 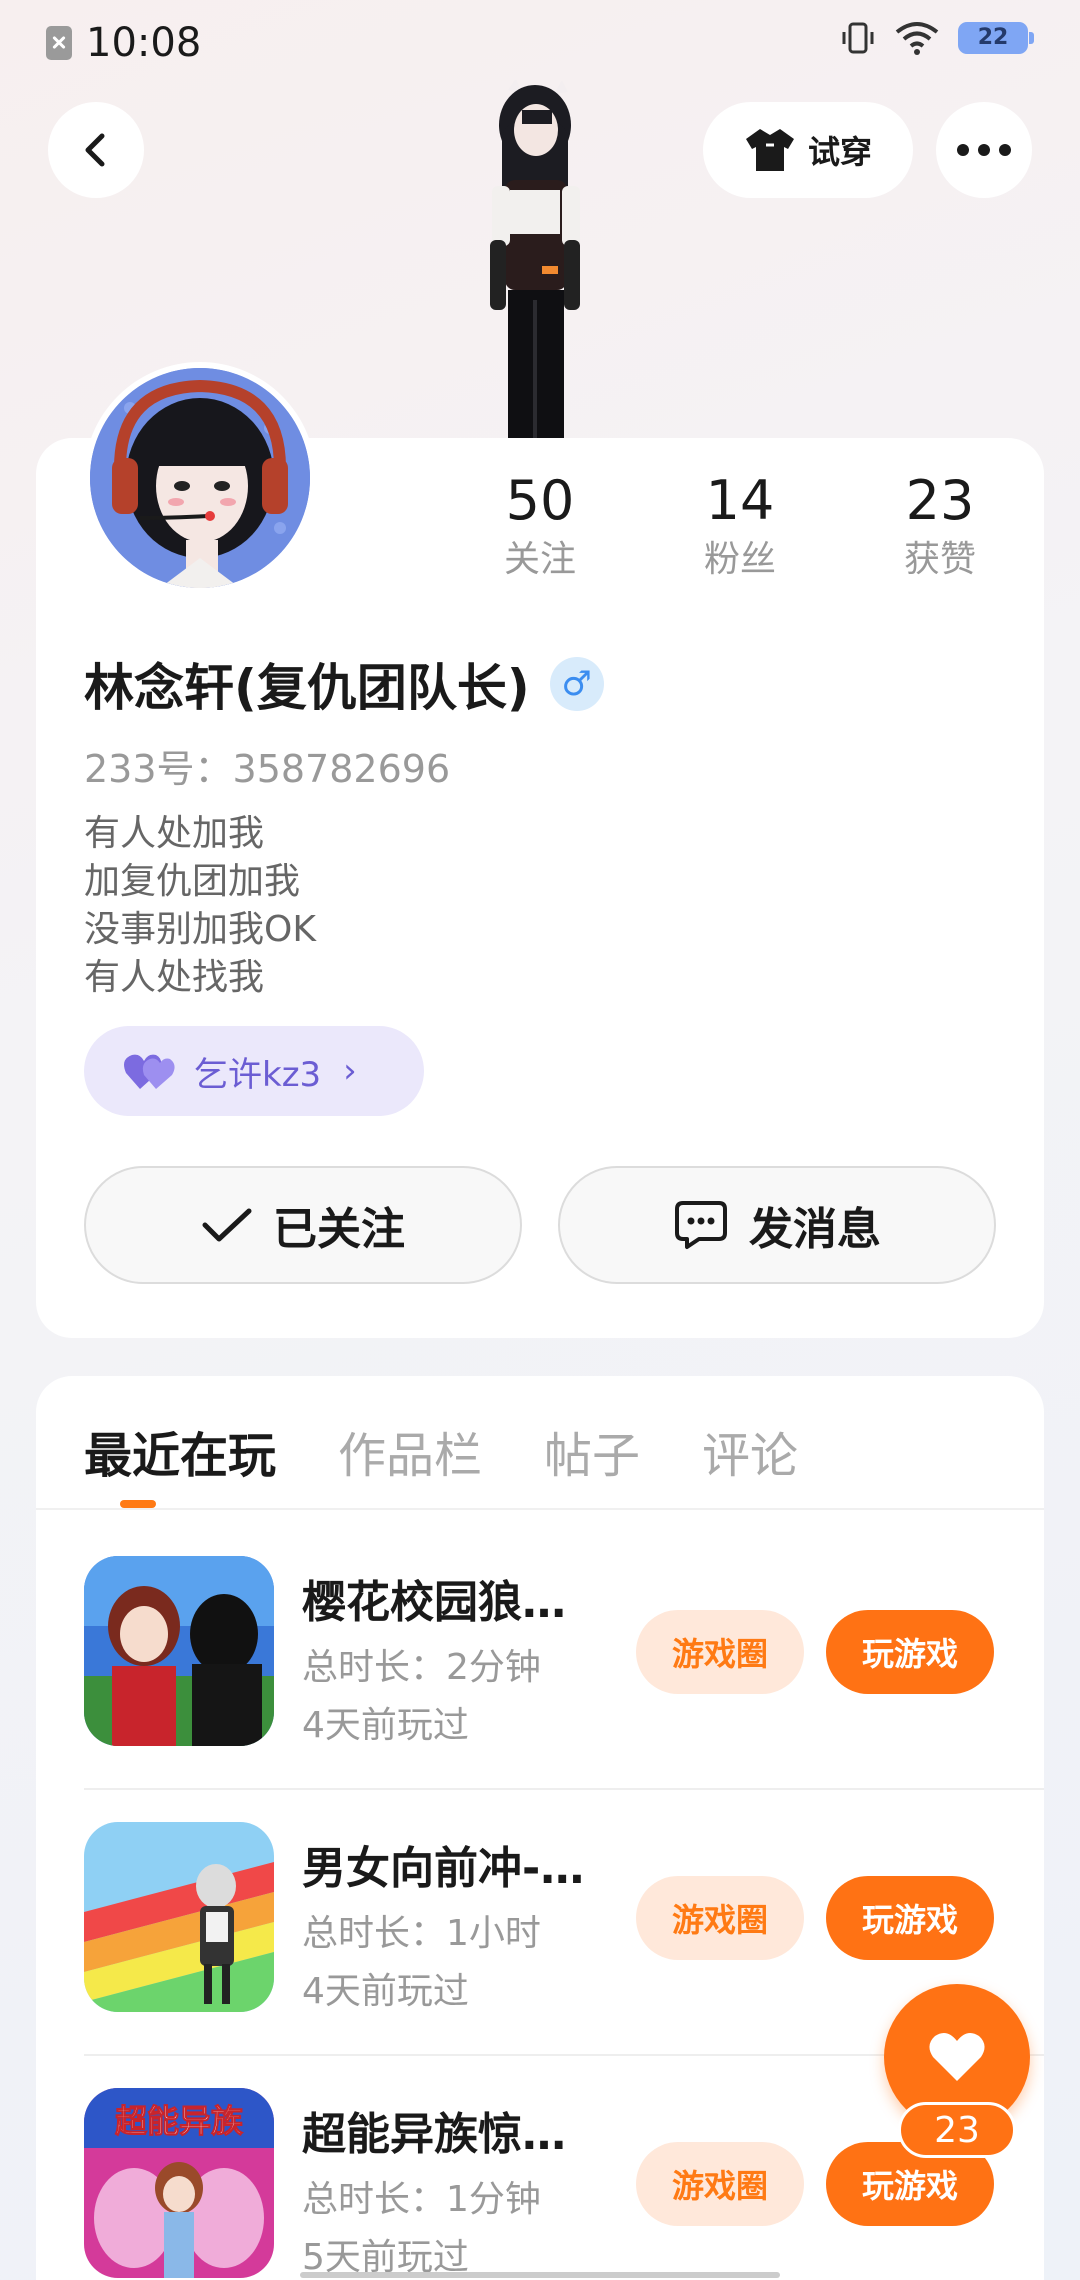 I want to click on vibrate-icon, so click(x=858, y=38).